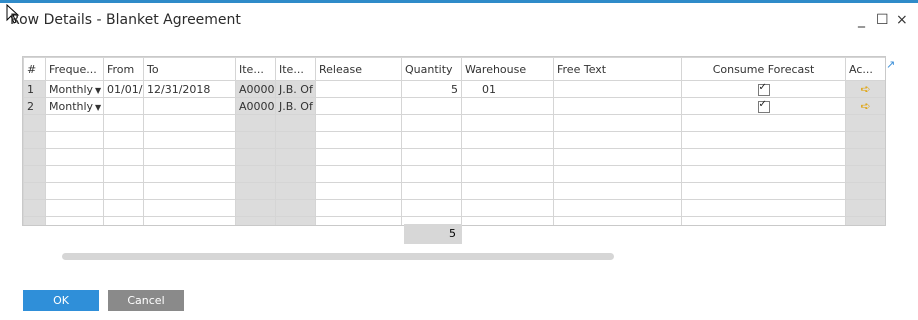 The image size is (918, 320). I want to click on to-date-cell: 12/31/2018, so click(189, 89).